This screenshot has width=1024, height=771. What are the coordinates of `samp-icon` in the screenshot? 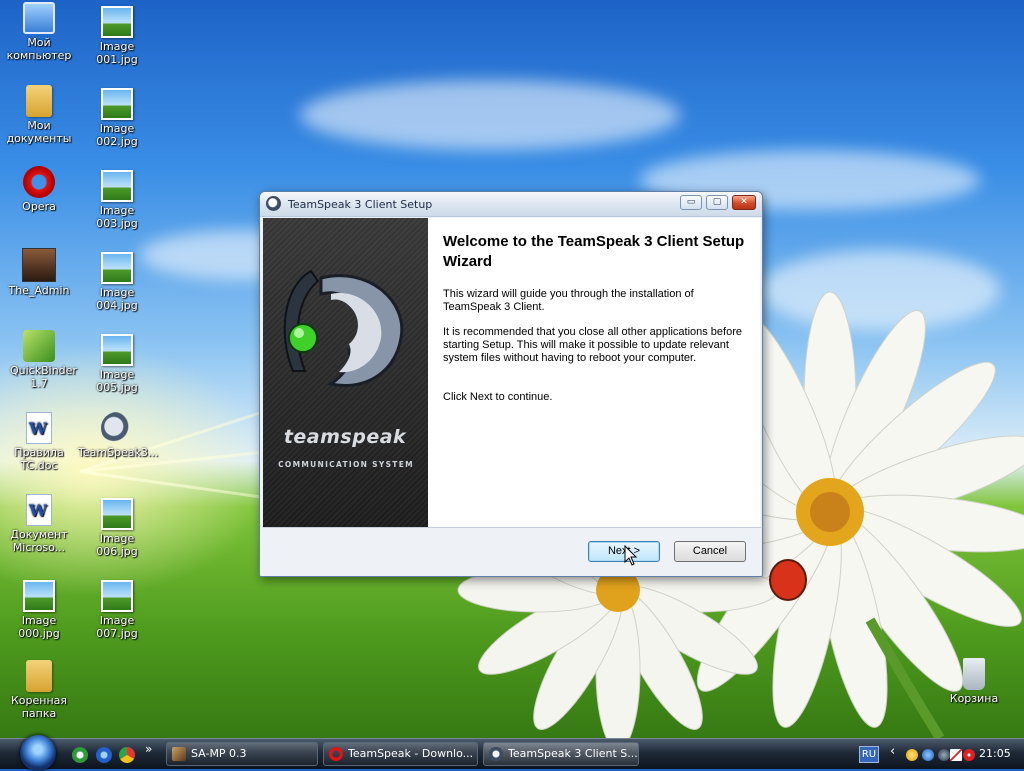 It's located at (179, 754).